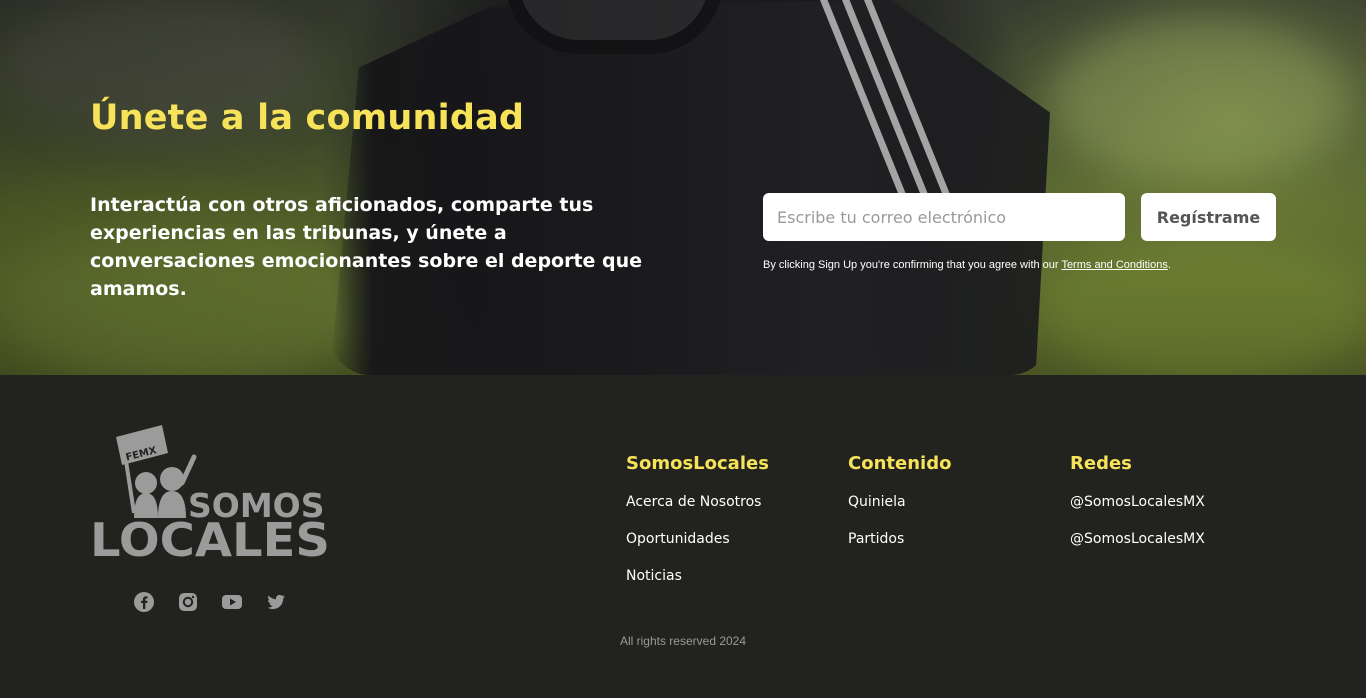  Describe the element at coordinates (210, 538) in the screenshot. I see `logo-word-locales: LOCALES` at that location.